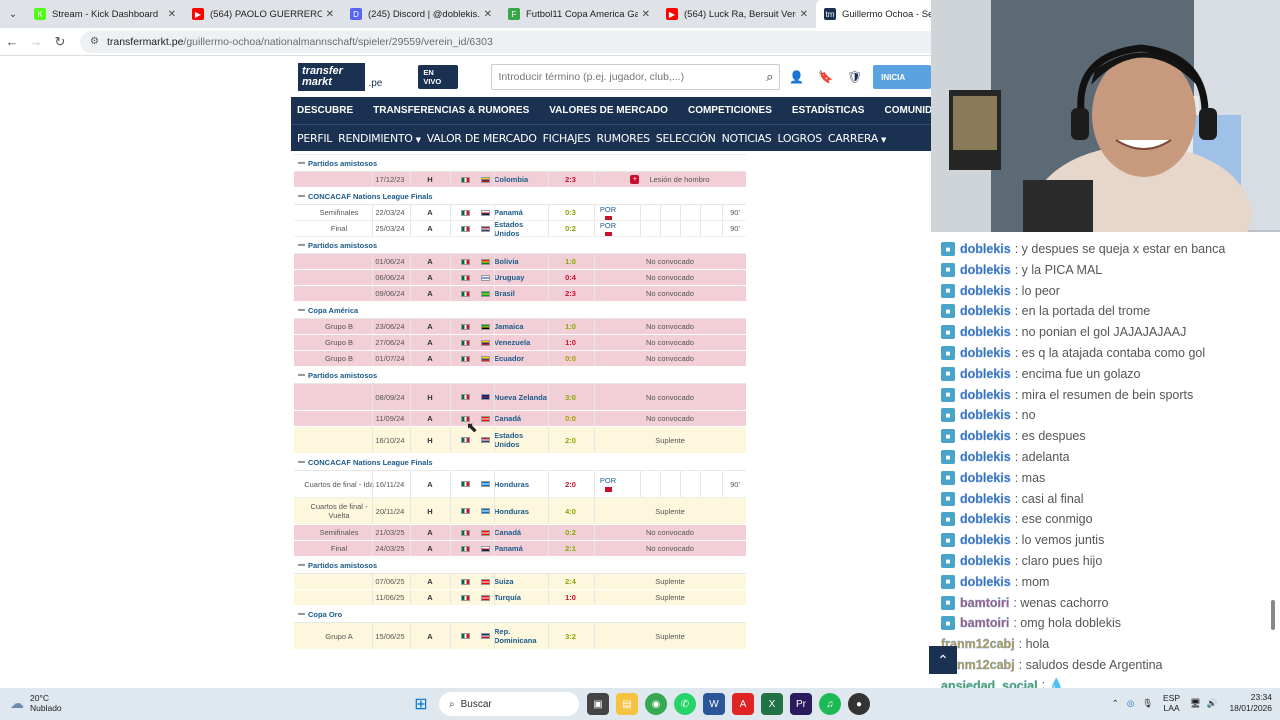  Describe the element at coordinates (521, 212) in the screenshot. I see `opponent-link: Panamá` at that location.